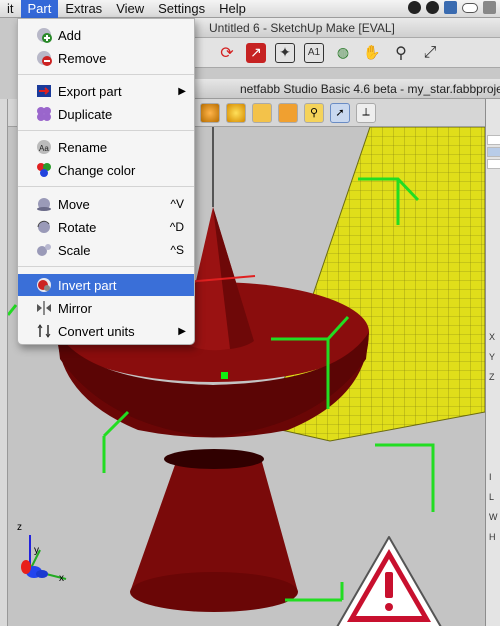  What do you see at coordinates (389, 581) in the screenshot?
I see `warning-sign` at bounding box center [389, 581].